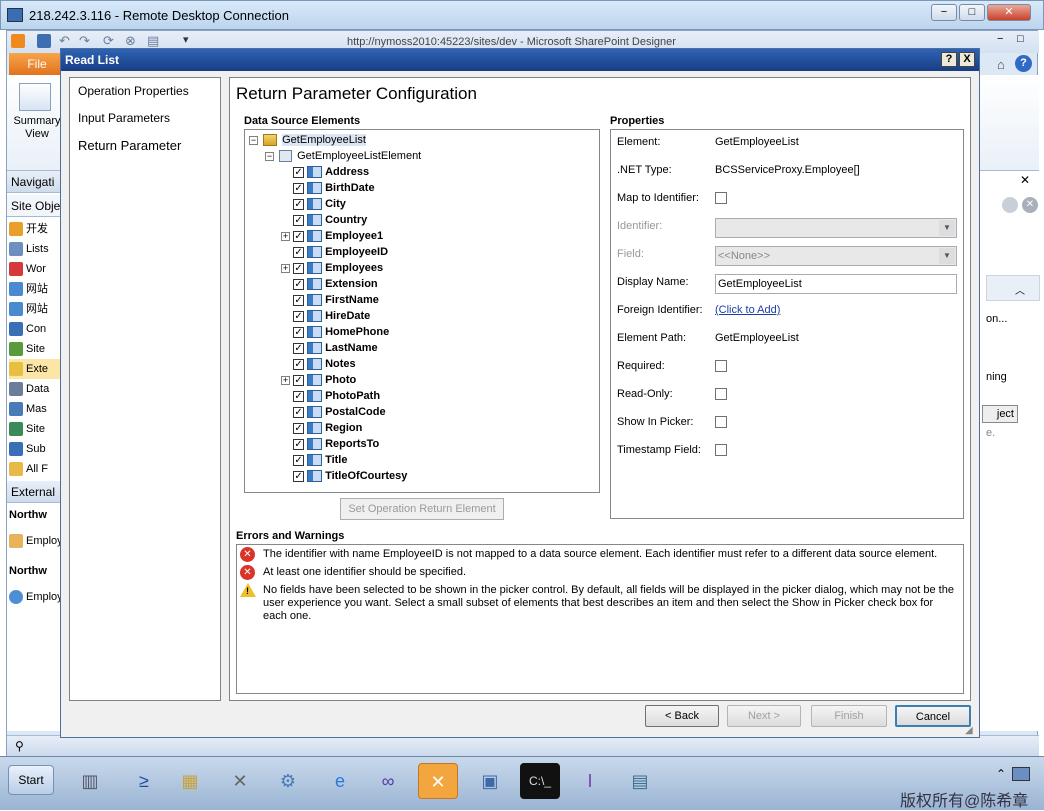  What do you see at coordinates (438, 781) in the screenshot?
I see `sharepoint-designer-task-icon: ✕` at bounding box center [438, 781].